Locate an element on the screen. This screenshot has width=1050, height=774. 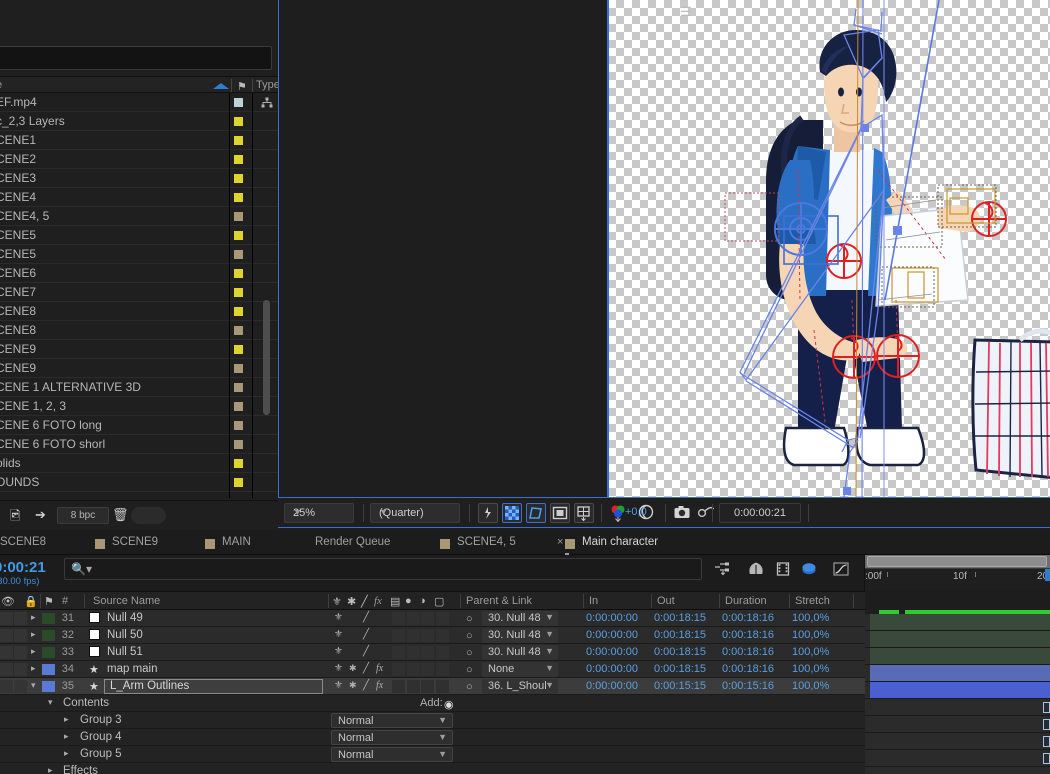
project-list-item: CENE2 is located at coordinates (139, 159).